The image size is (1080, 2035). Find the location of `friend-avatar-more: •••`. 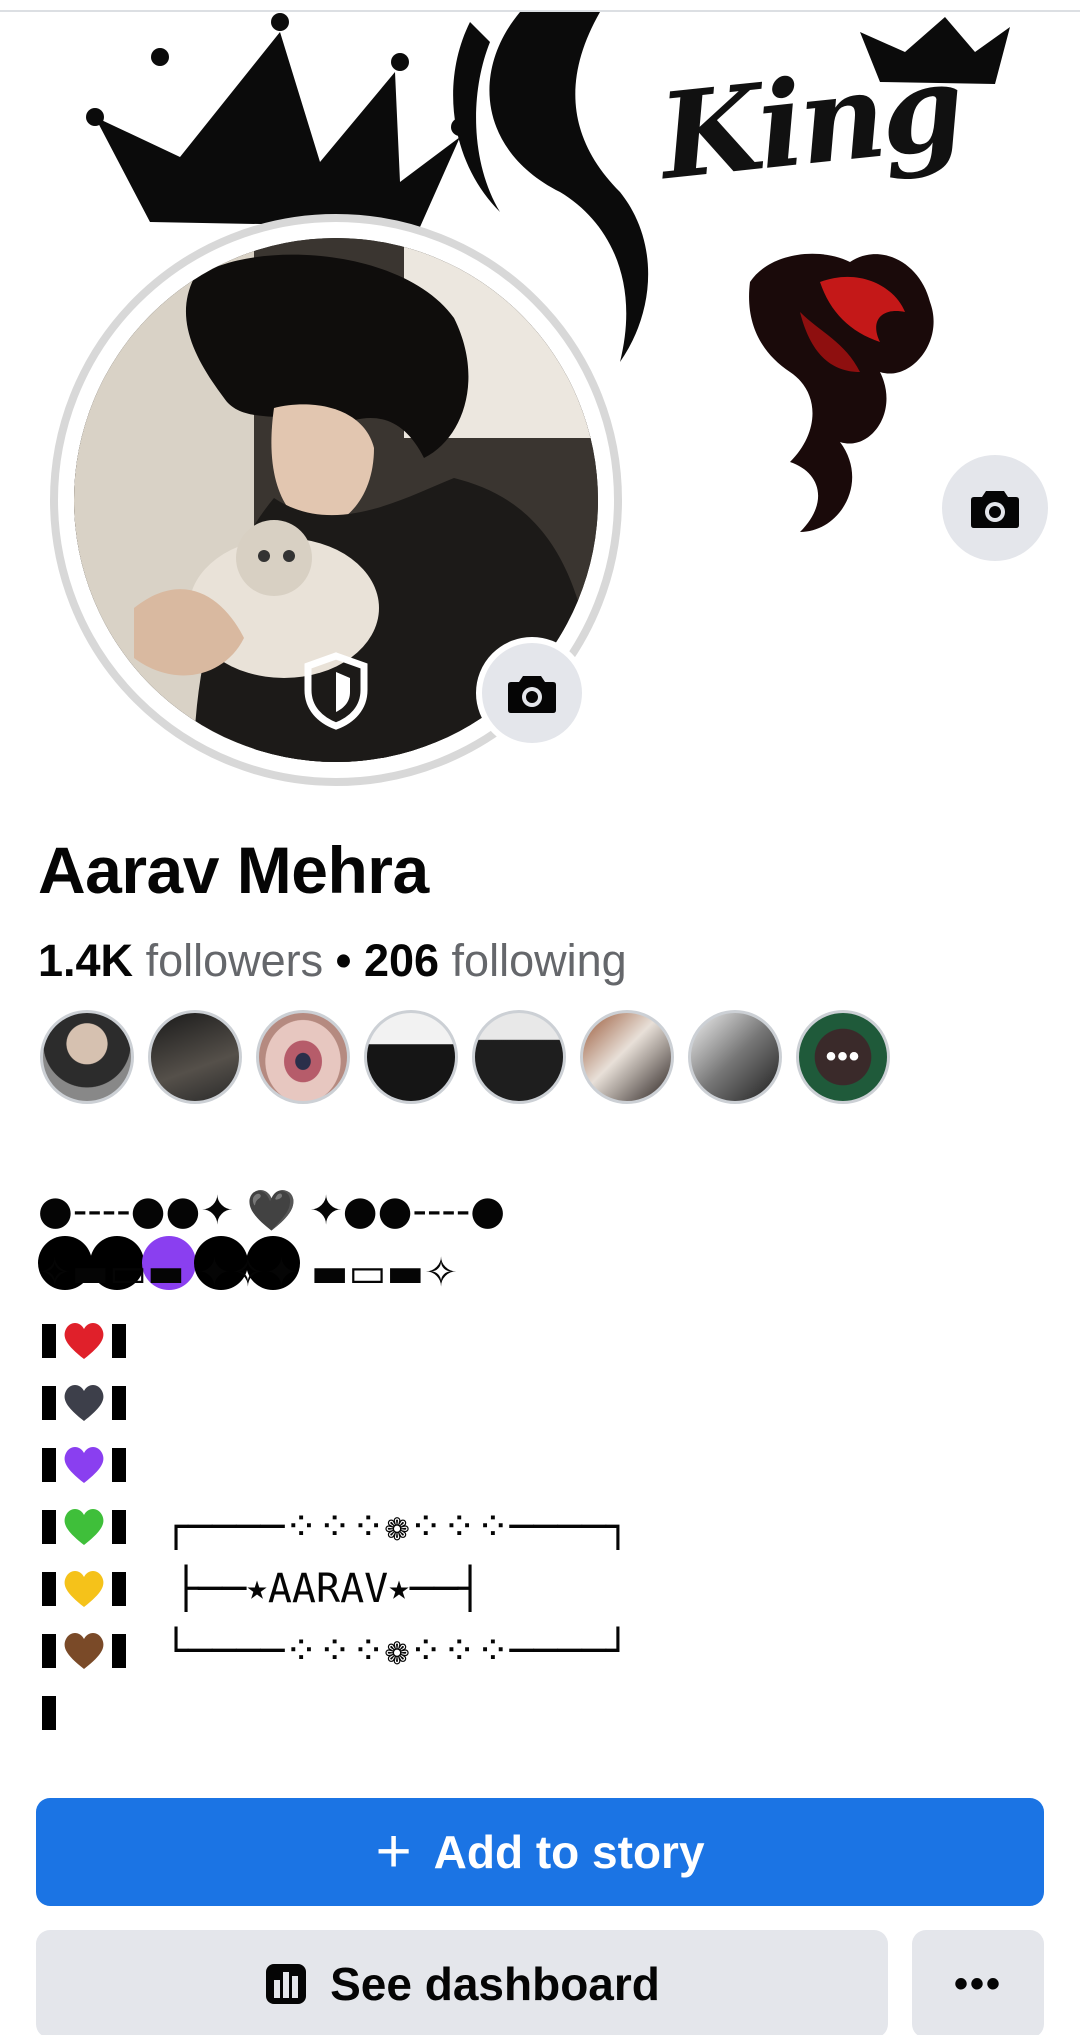

friend-avatar-more: ••• is located at coordinates (843, 1057).